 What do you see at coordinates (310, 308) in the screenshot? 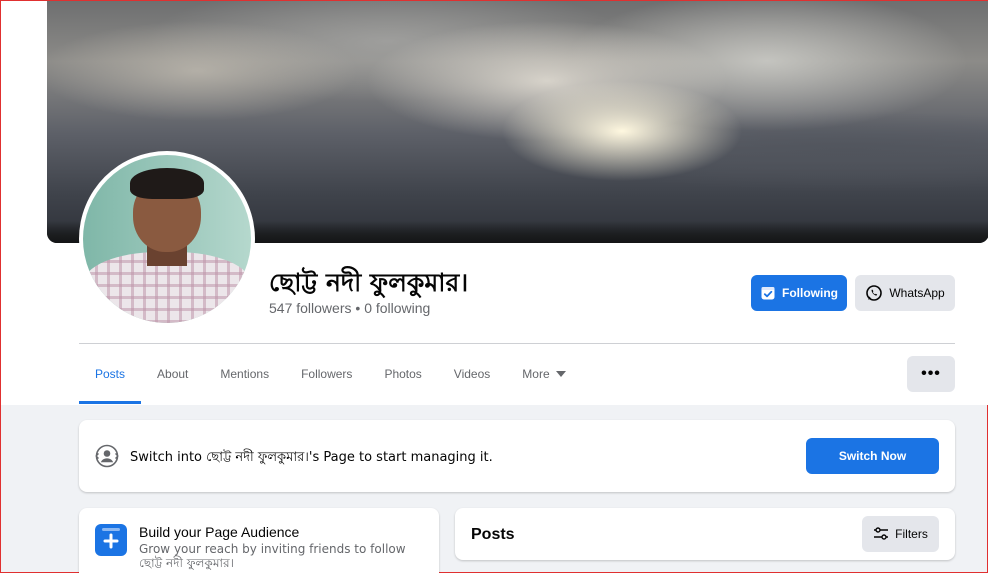
I see `followers-count: 547 followers` at bounding box center [310, 308].